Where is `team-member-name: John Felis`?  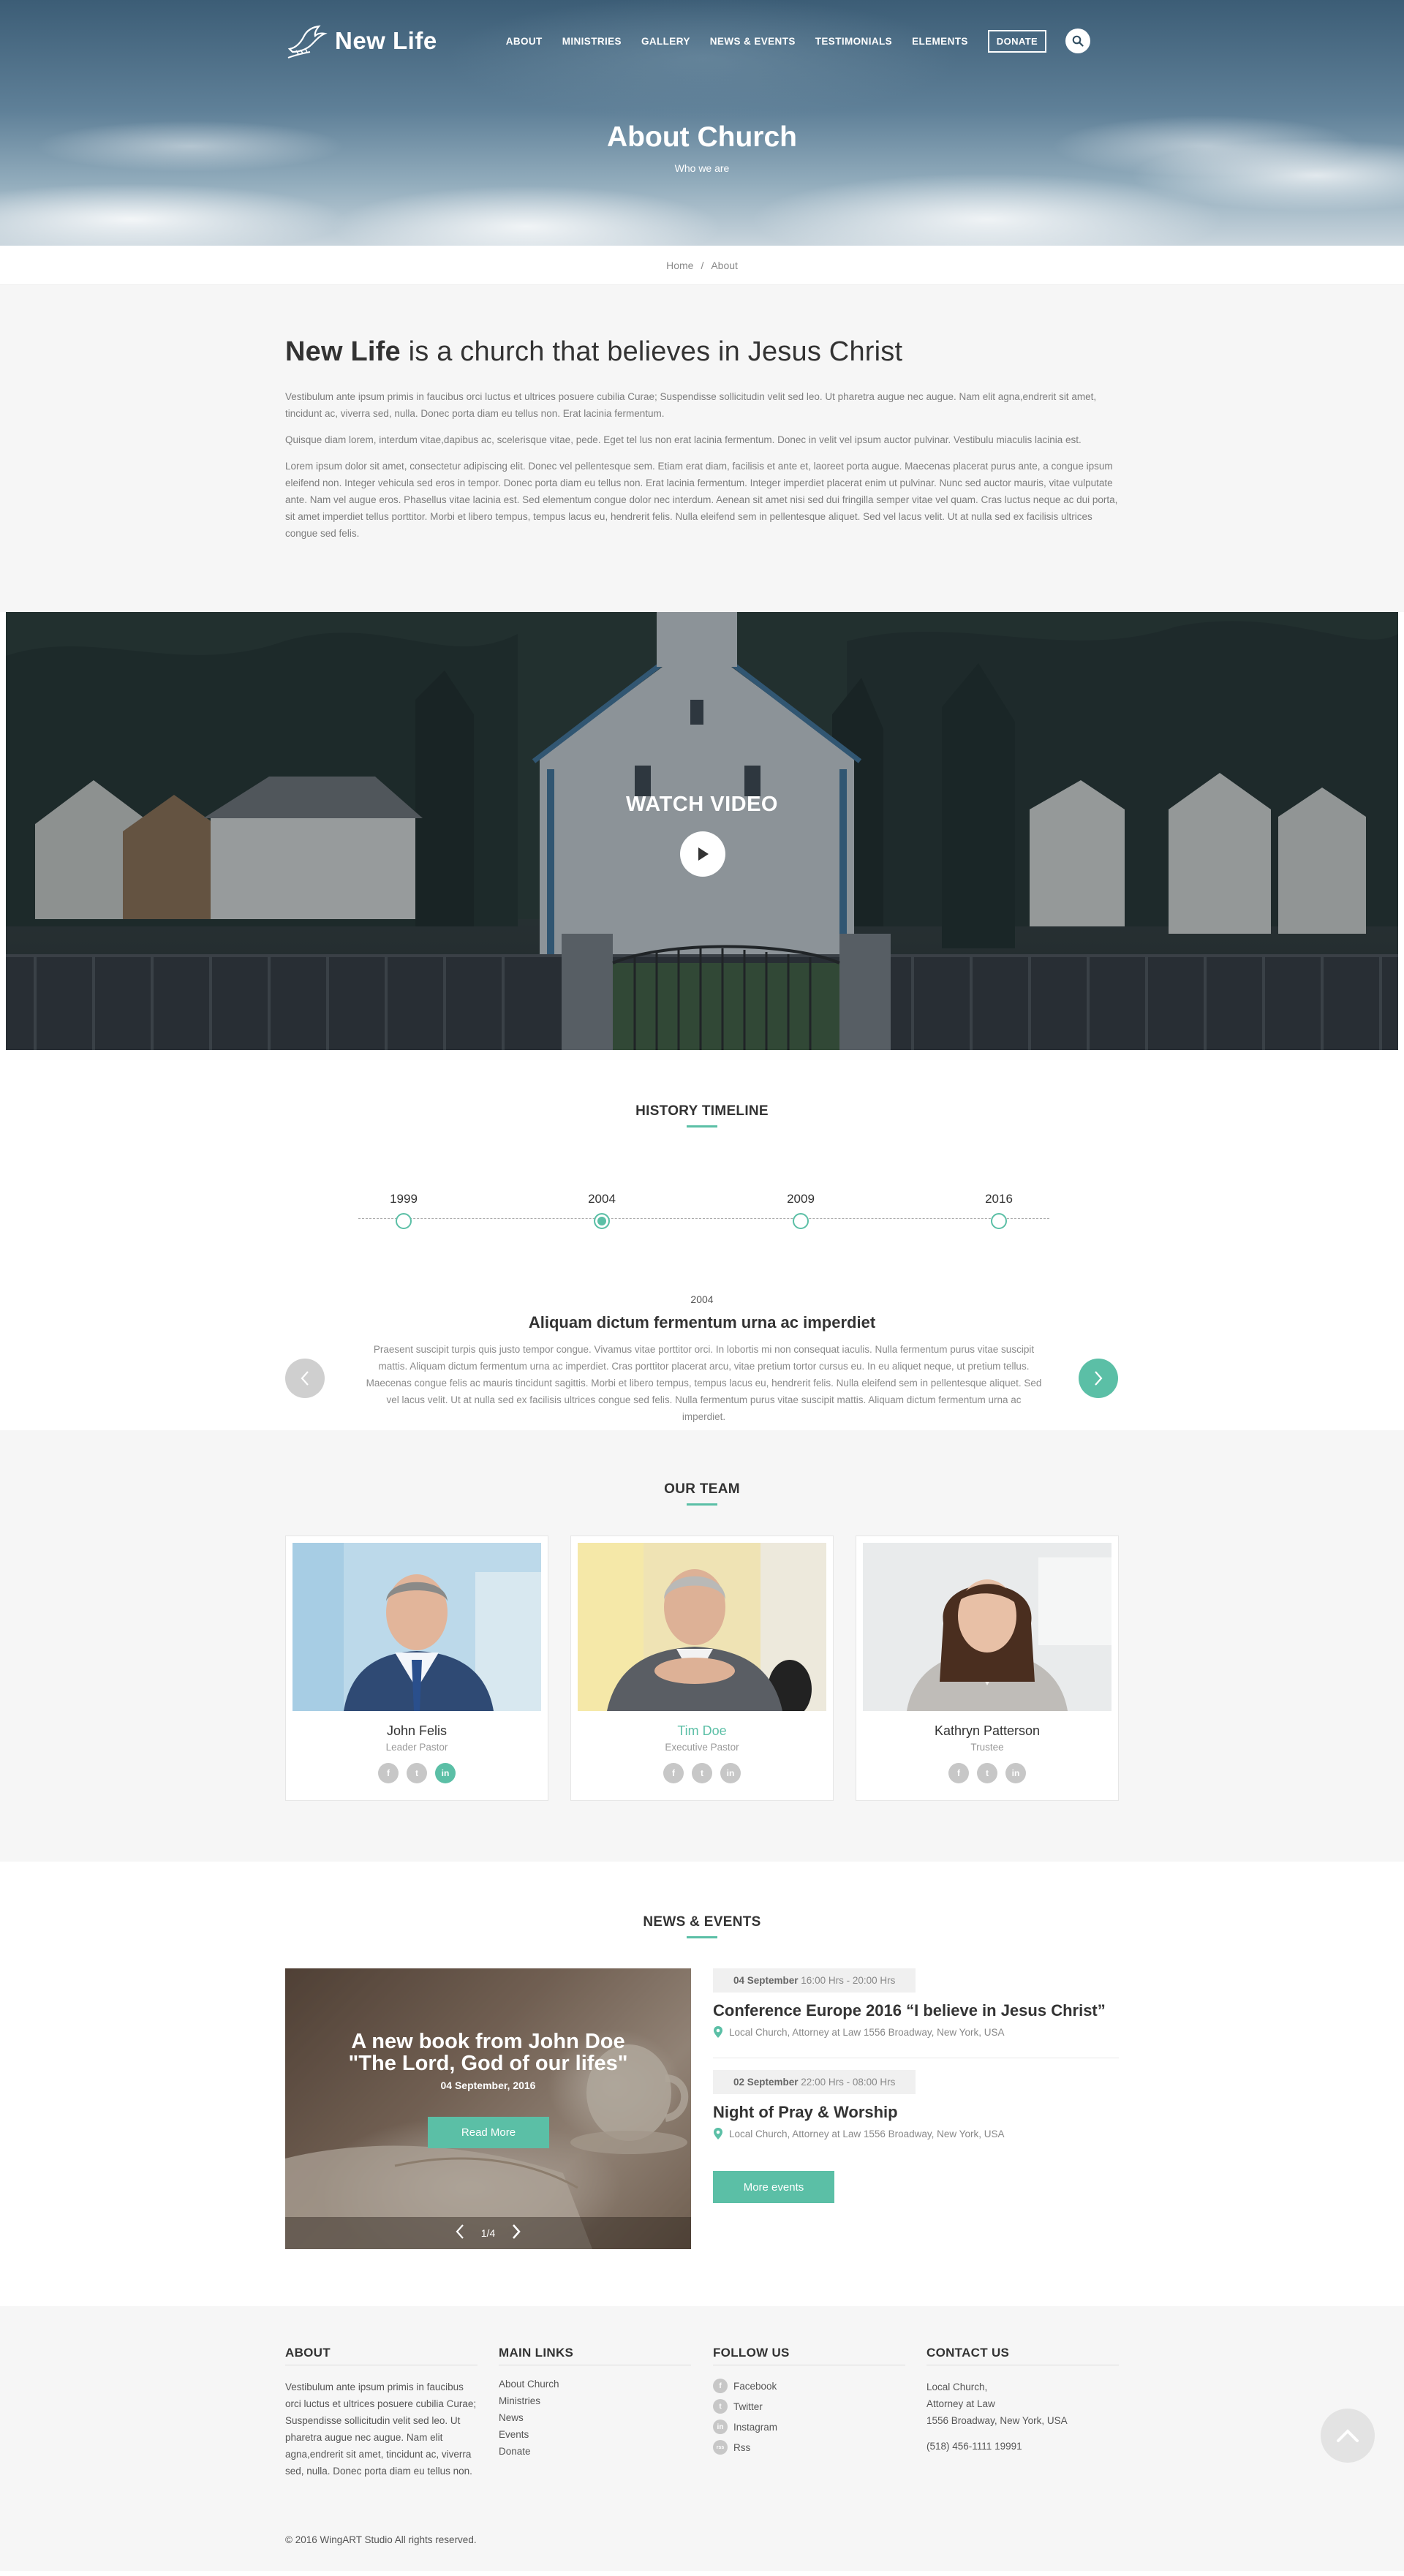
team-member-name: John Felis is located at coordinates (417, 1730).